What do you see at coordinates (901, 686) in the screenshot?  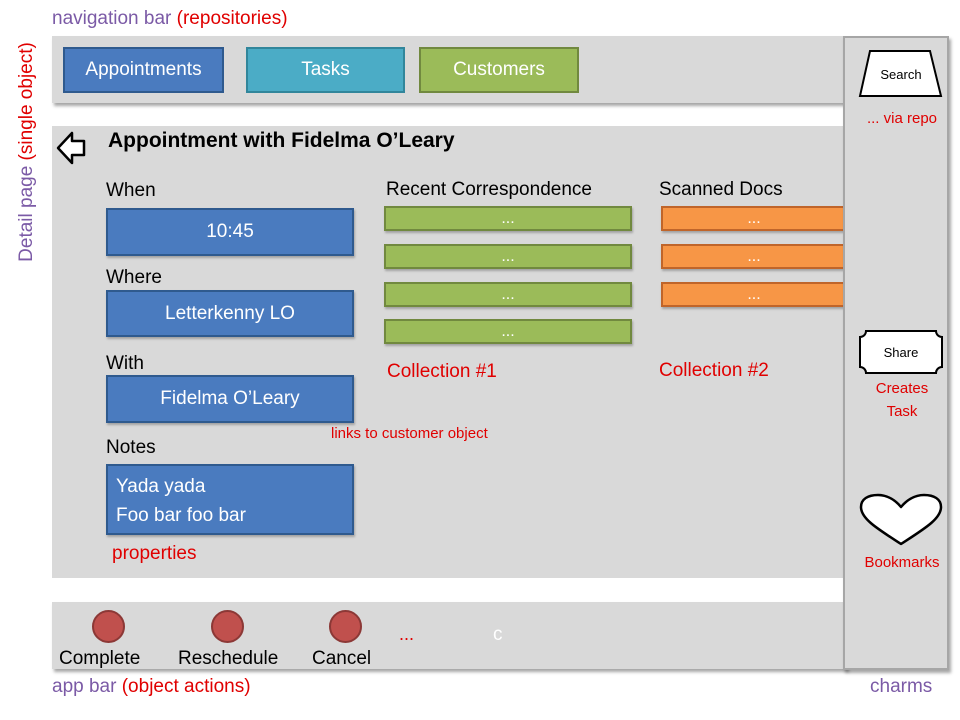 I see `charms-caption: charms` at bounding box center [901, 686].